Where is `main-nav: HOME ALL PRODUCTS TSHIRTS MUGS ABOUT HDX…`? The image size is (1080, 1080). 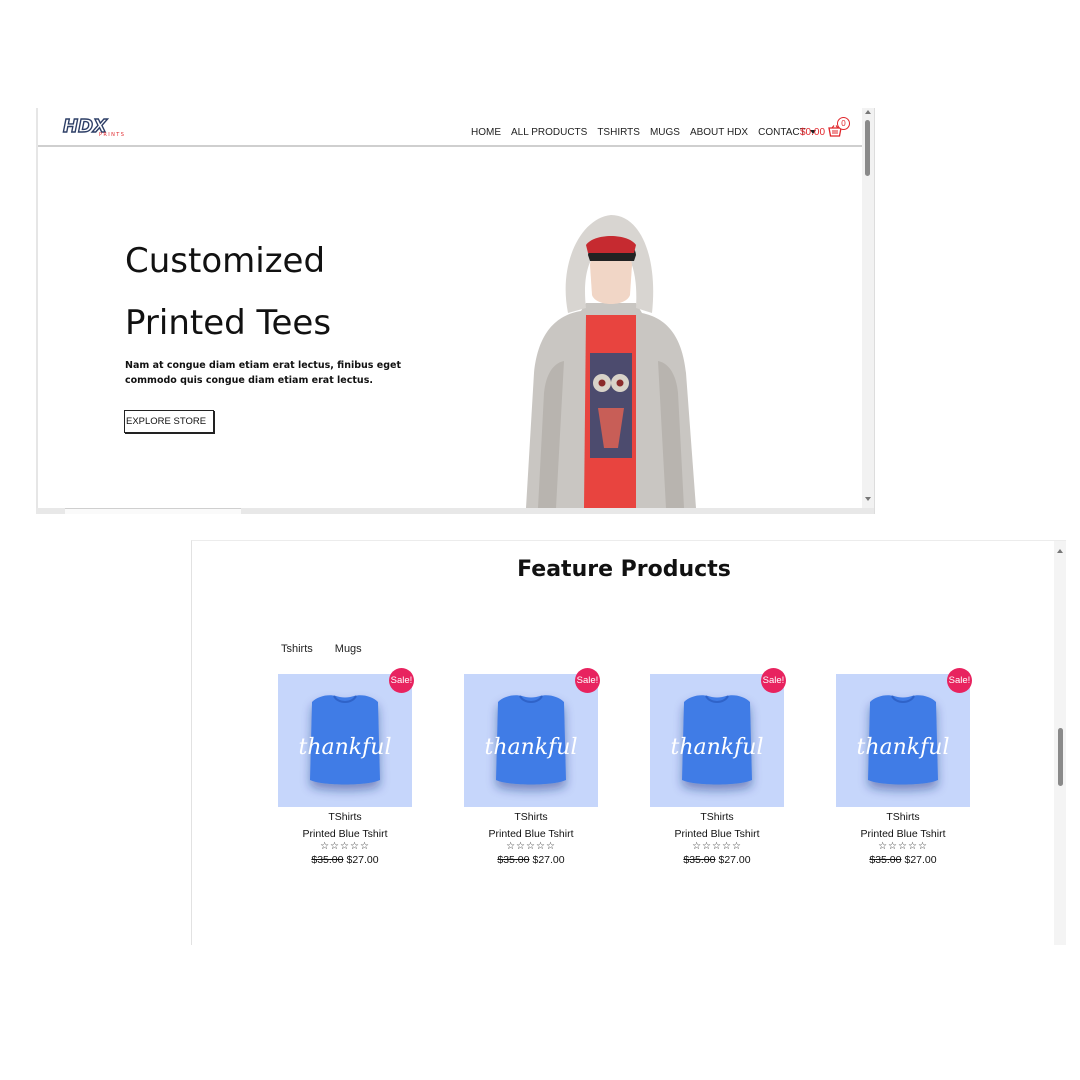 main-nav: HOME ALL PRODUCTS TSHIRTS MUGS ABOUT HDX… is located at coordinates (643, 132).